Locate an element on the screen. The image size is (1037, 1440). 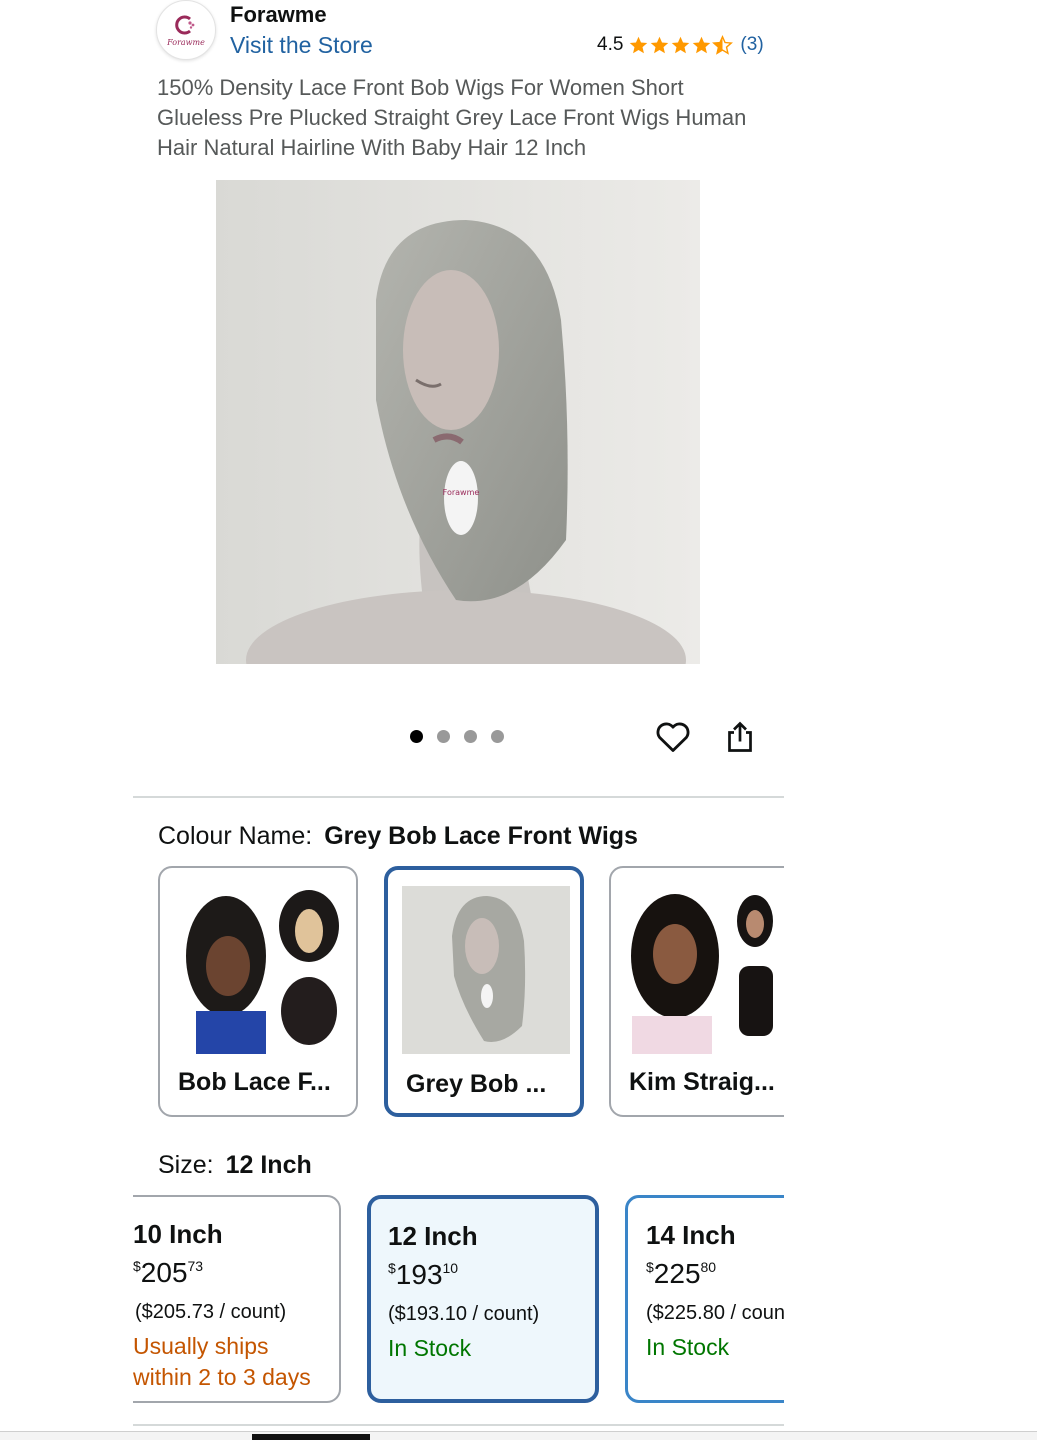
wishlist-button is located at coordinates (673, 737).